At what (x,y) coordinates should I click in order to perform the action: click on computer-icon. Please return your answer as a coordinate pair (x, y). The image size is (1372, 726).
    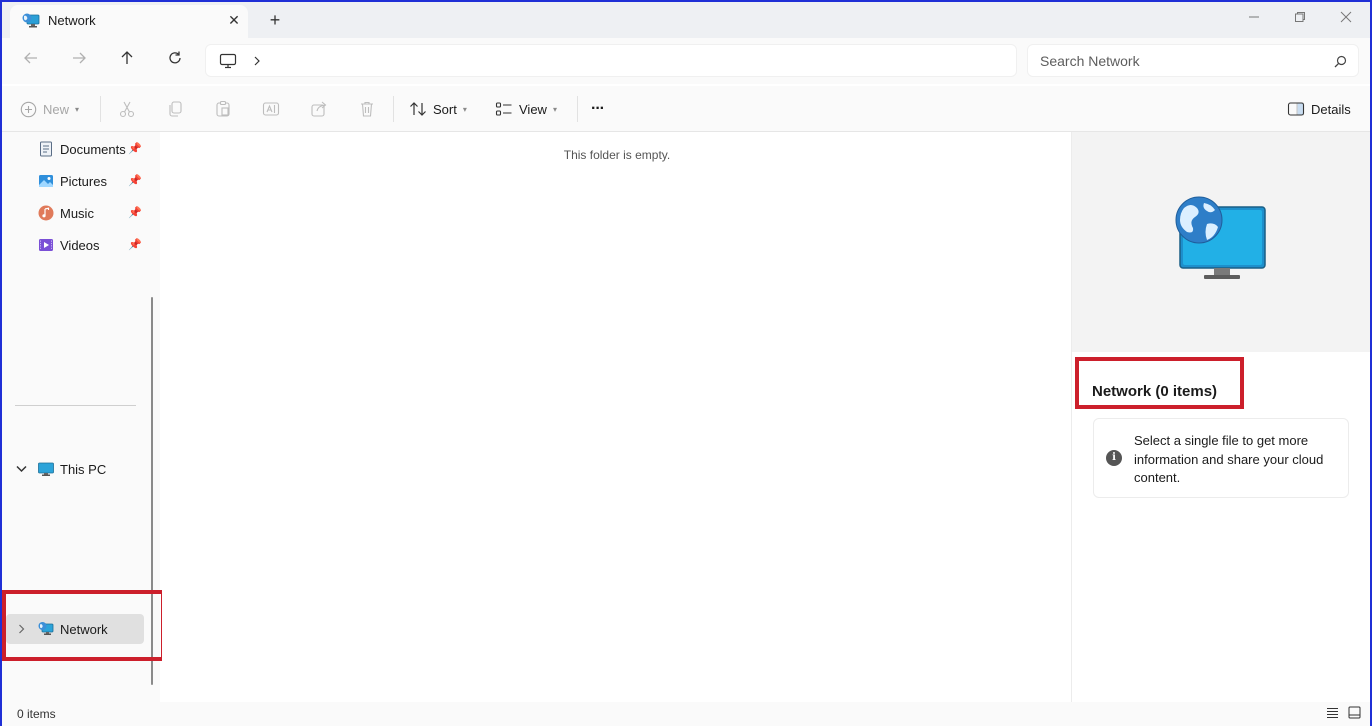
    Looking at the image, I should click on (228, 61).